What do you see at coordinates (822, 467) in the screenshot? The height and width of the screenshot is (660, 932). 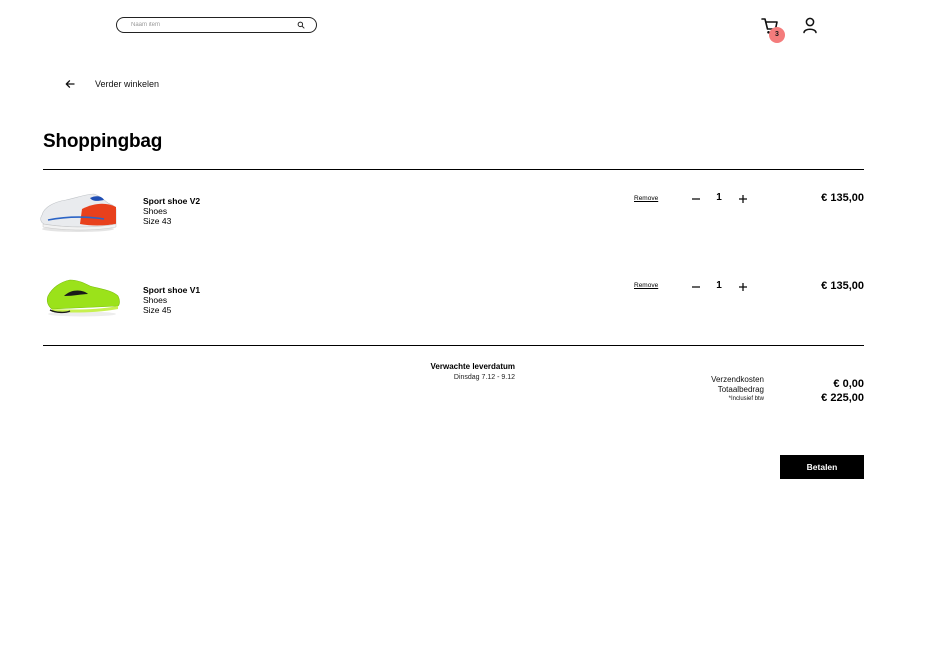 I see `pay-button: Betalen` at bounding box center [822, 467].